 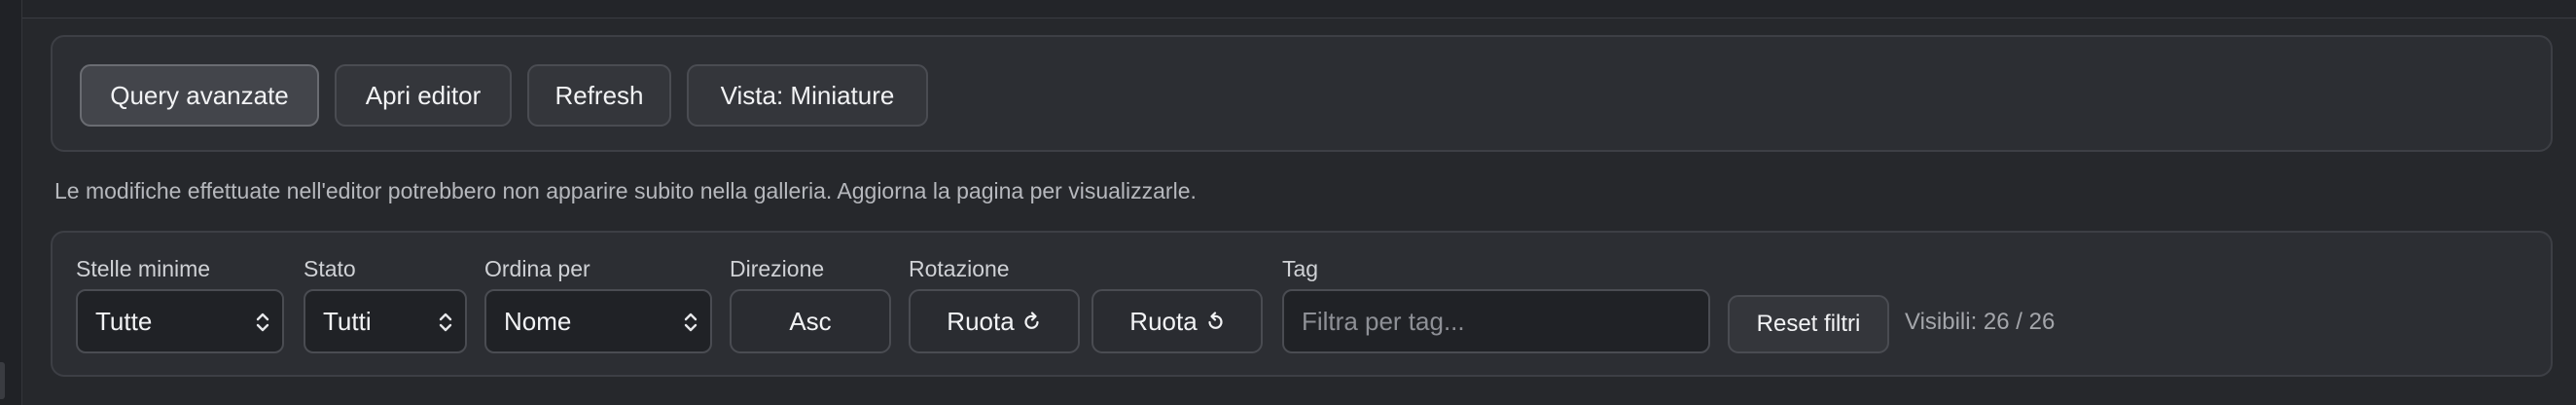 I want to click on rotate-clockwise-icon, so click(x=1031, y=321).